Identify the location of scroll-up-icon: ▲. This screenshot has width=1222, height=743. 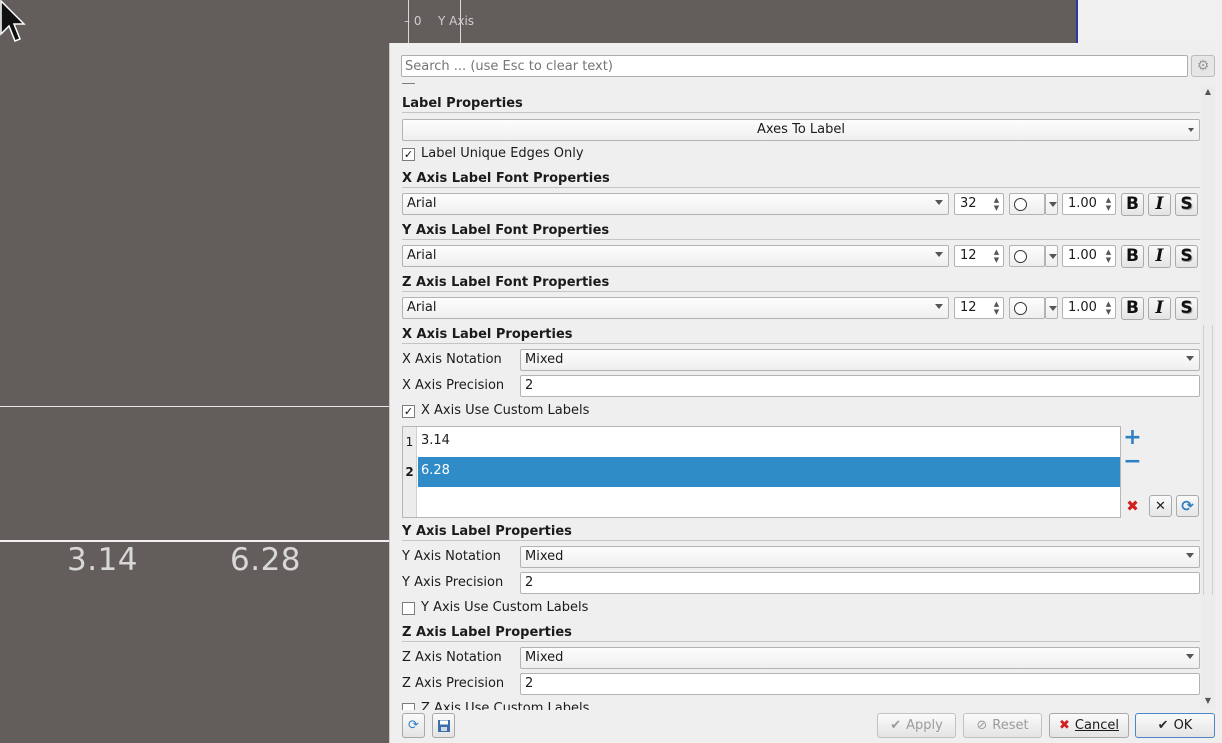
(1208, 92).